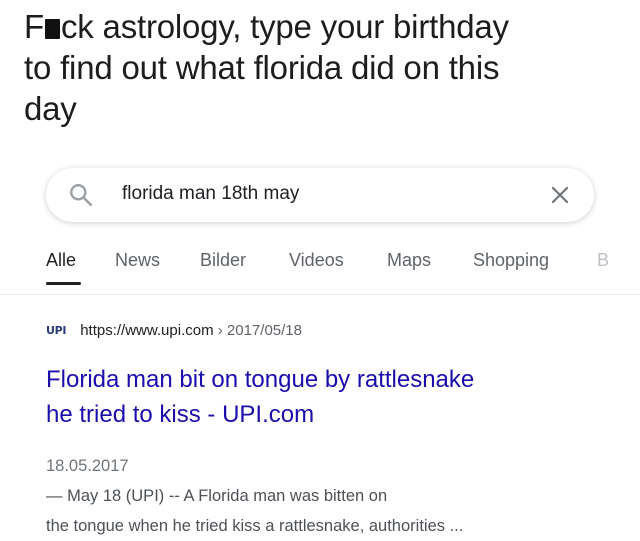 Image resolution: width=640 pixels, height=541 pixels. Describe the element at coordinates (81, 195) in the screenshot. I see `search-icon` at that location.